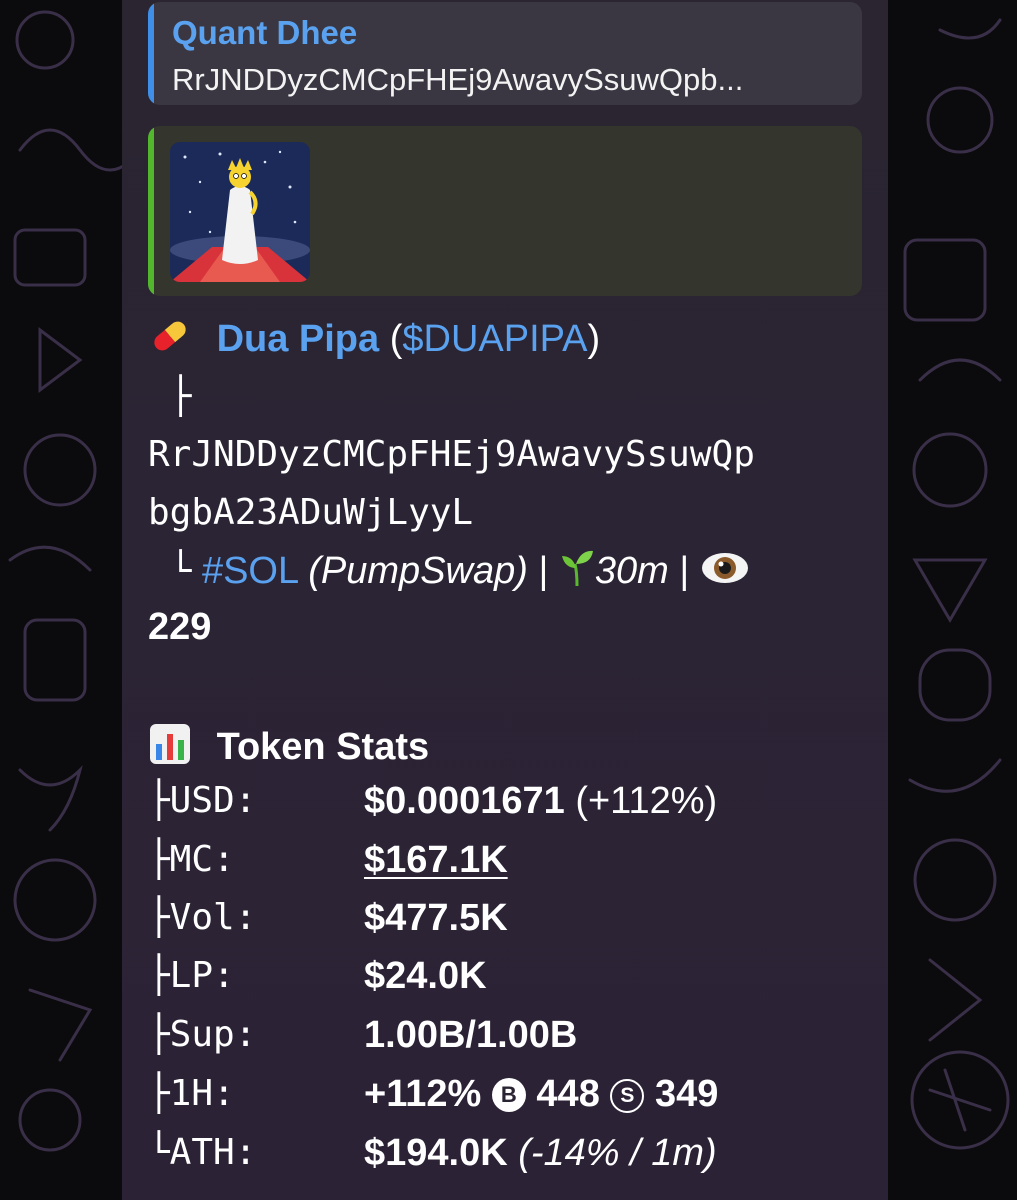  I want to click on stat-key-mc: ├MC:, so click(191, 859).